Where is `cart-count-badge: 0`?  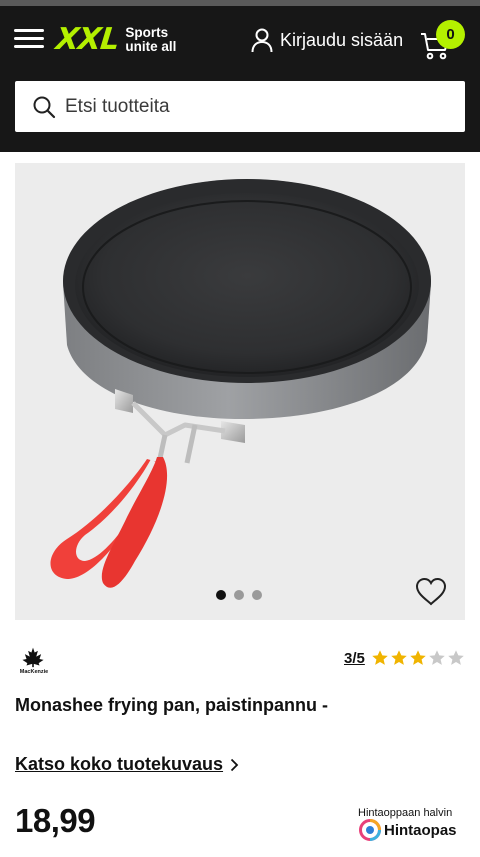 cart-count-badge: 0 is located at coordinates (450, 34).